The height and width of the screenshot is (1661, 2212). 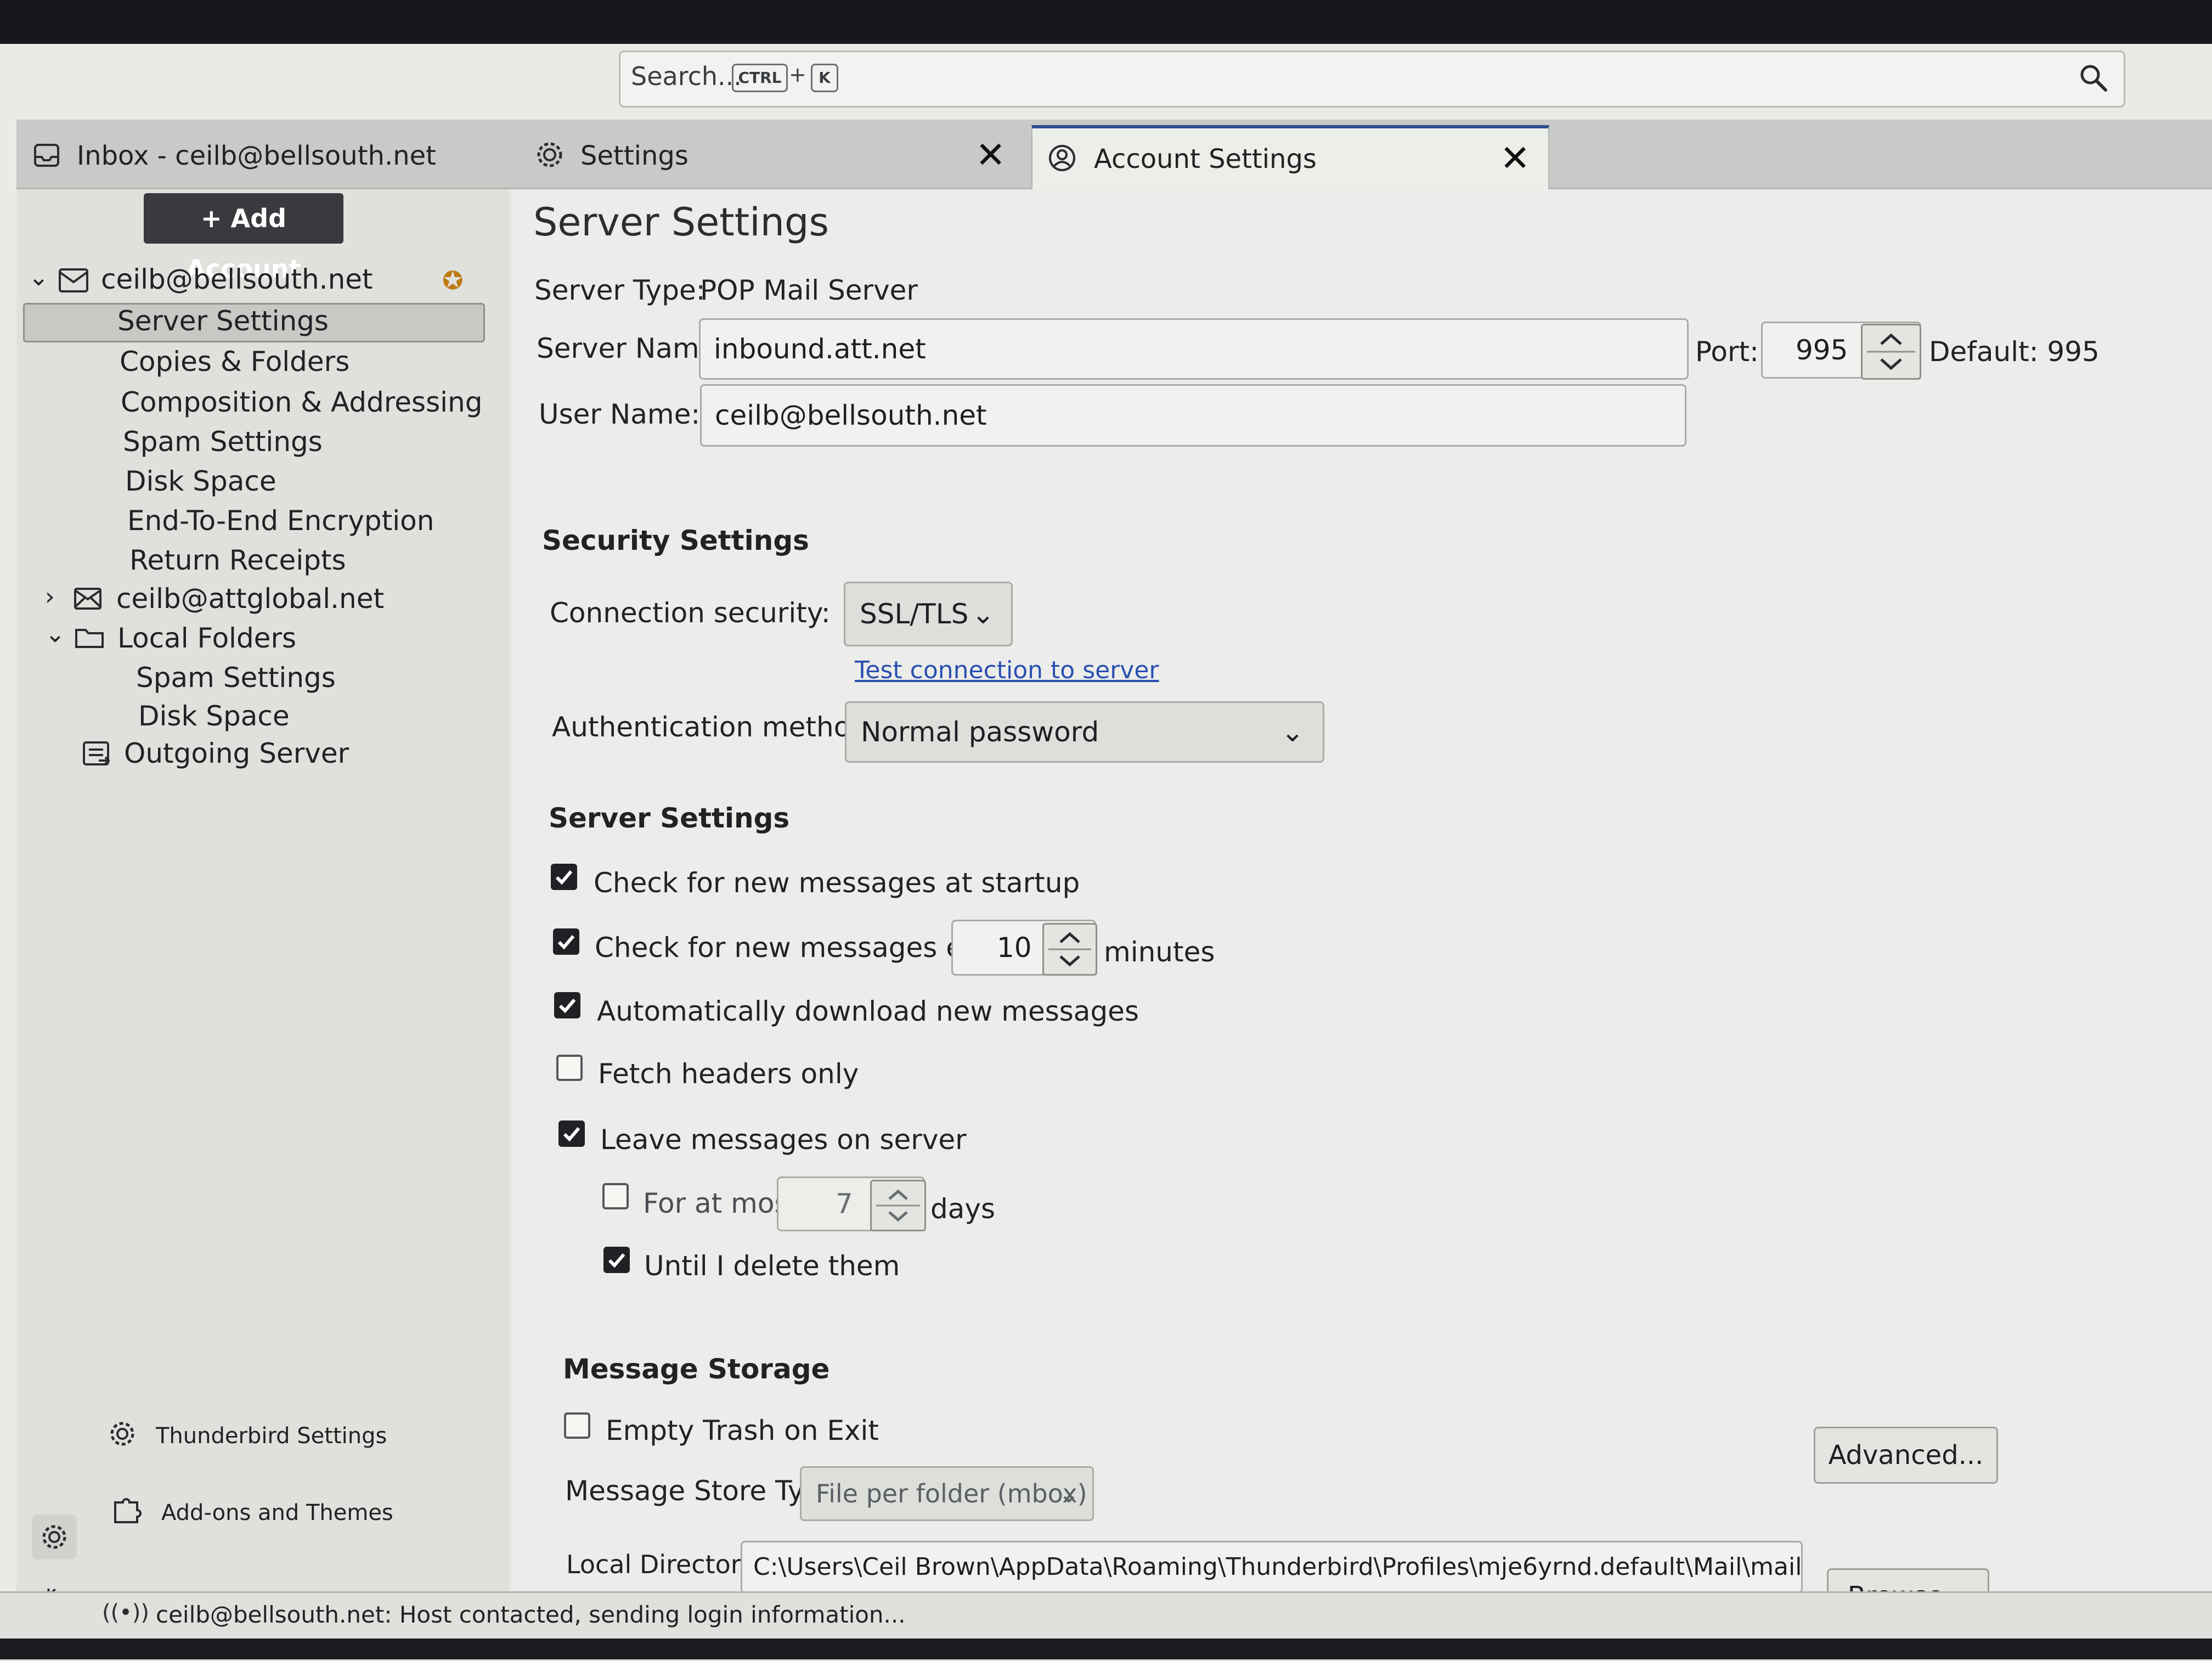 I want to click on spaces-settings-button, so click(x=55, y=1536).